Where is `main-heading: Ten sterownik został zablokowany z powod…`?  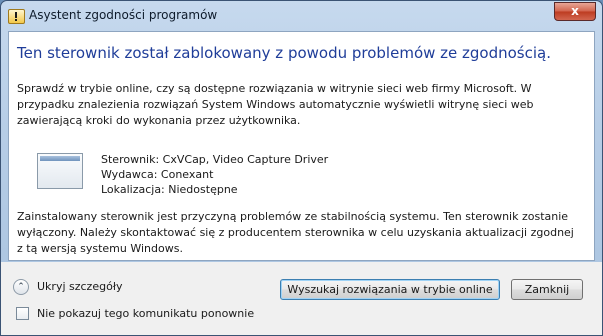
main-heading: Ten sterownik został zablokowany z powod… is located at coordinates (284, 53).